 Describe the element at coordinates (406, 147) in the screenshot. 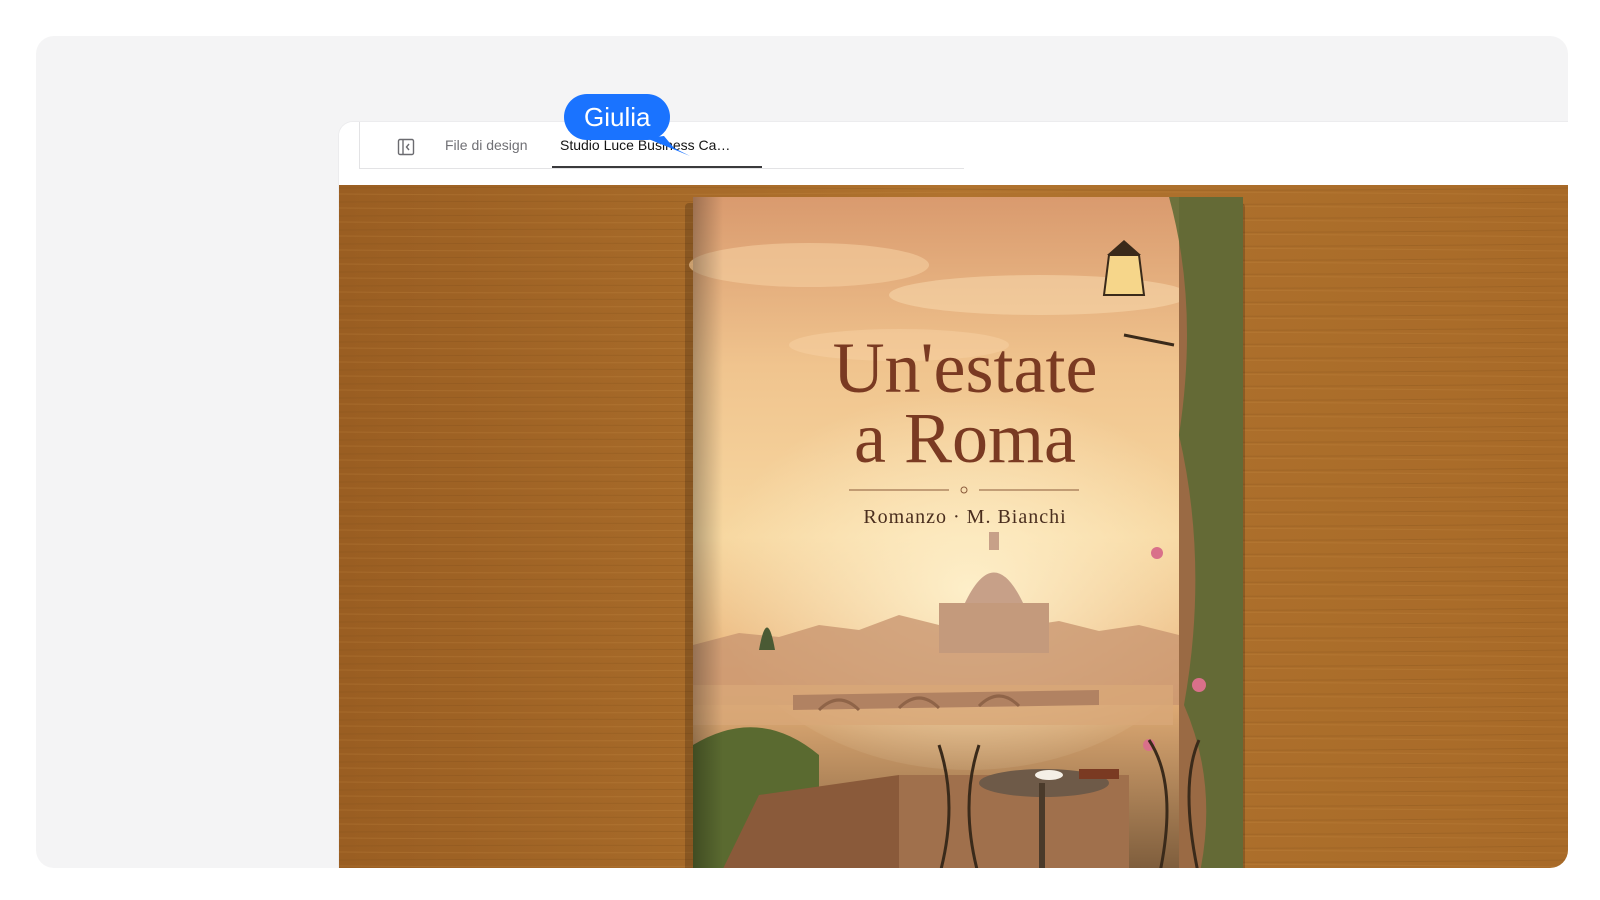

I see `sidebar-toggle-icon` at that location.